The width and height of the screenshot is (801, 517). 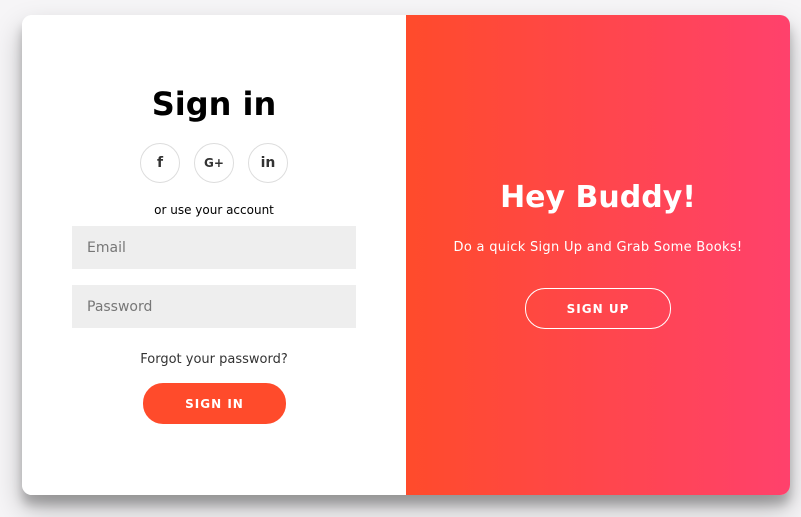 What do you see at coordinates (214, 403) in the screenshot?
I see `sign-in-button: SIGN IN` at bounding box center [214, 403].